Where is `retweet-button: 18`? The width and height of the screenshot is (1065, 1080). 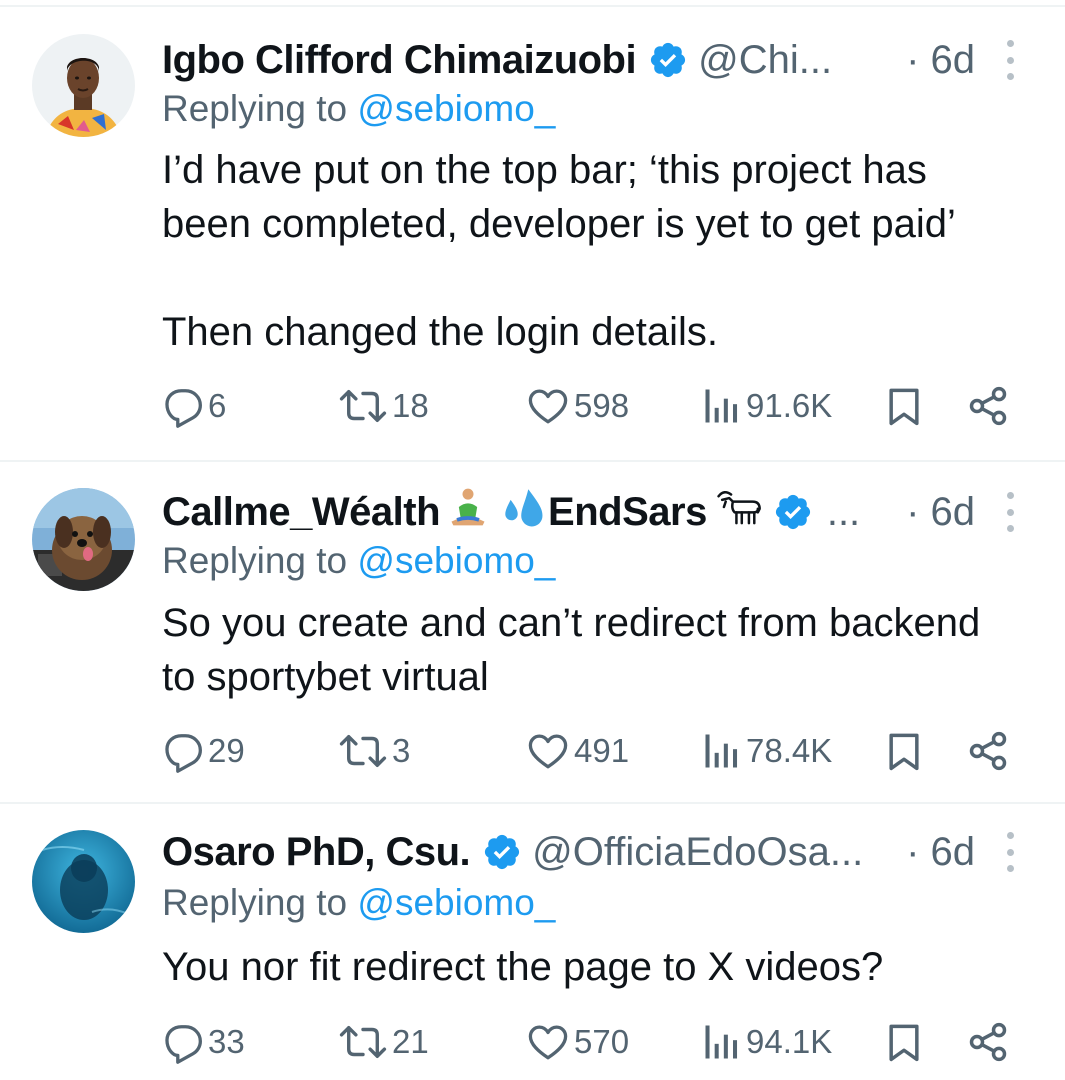
retweet-button: 18 is located at coordinates (383, 406).